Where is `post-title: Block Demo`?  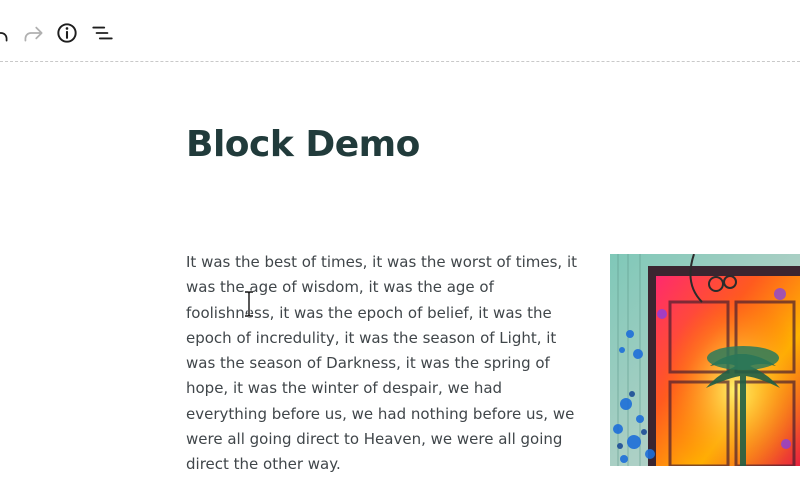
post-title: Block Demo is located at coordinates (303, 144).